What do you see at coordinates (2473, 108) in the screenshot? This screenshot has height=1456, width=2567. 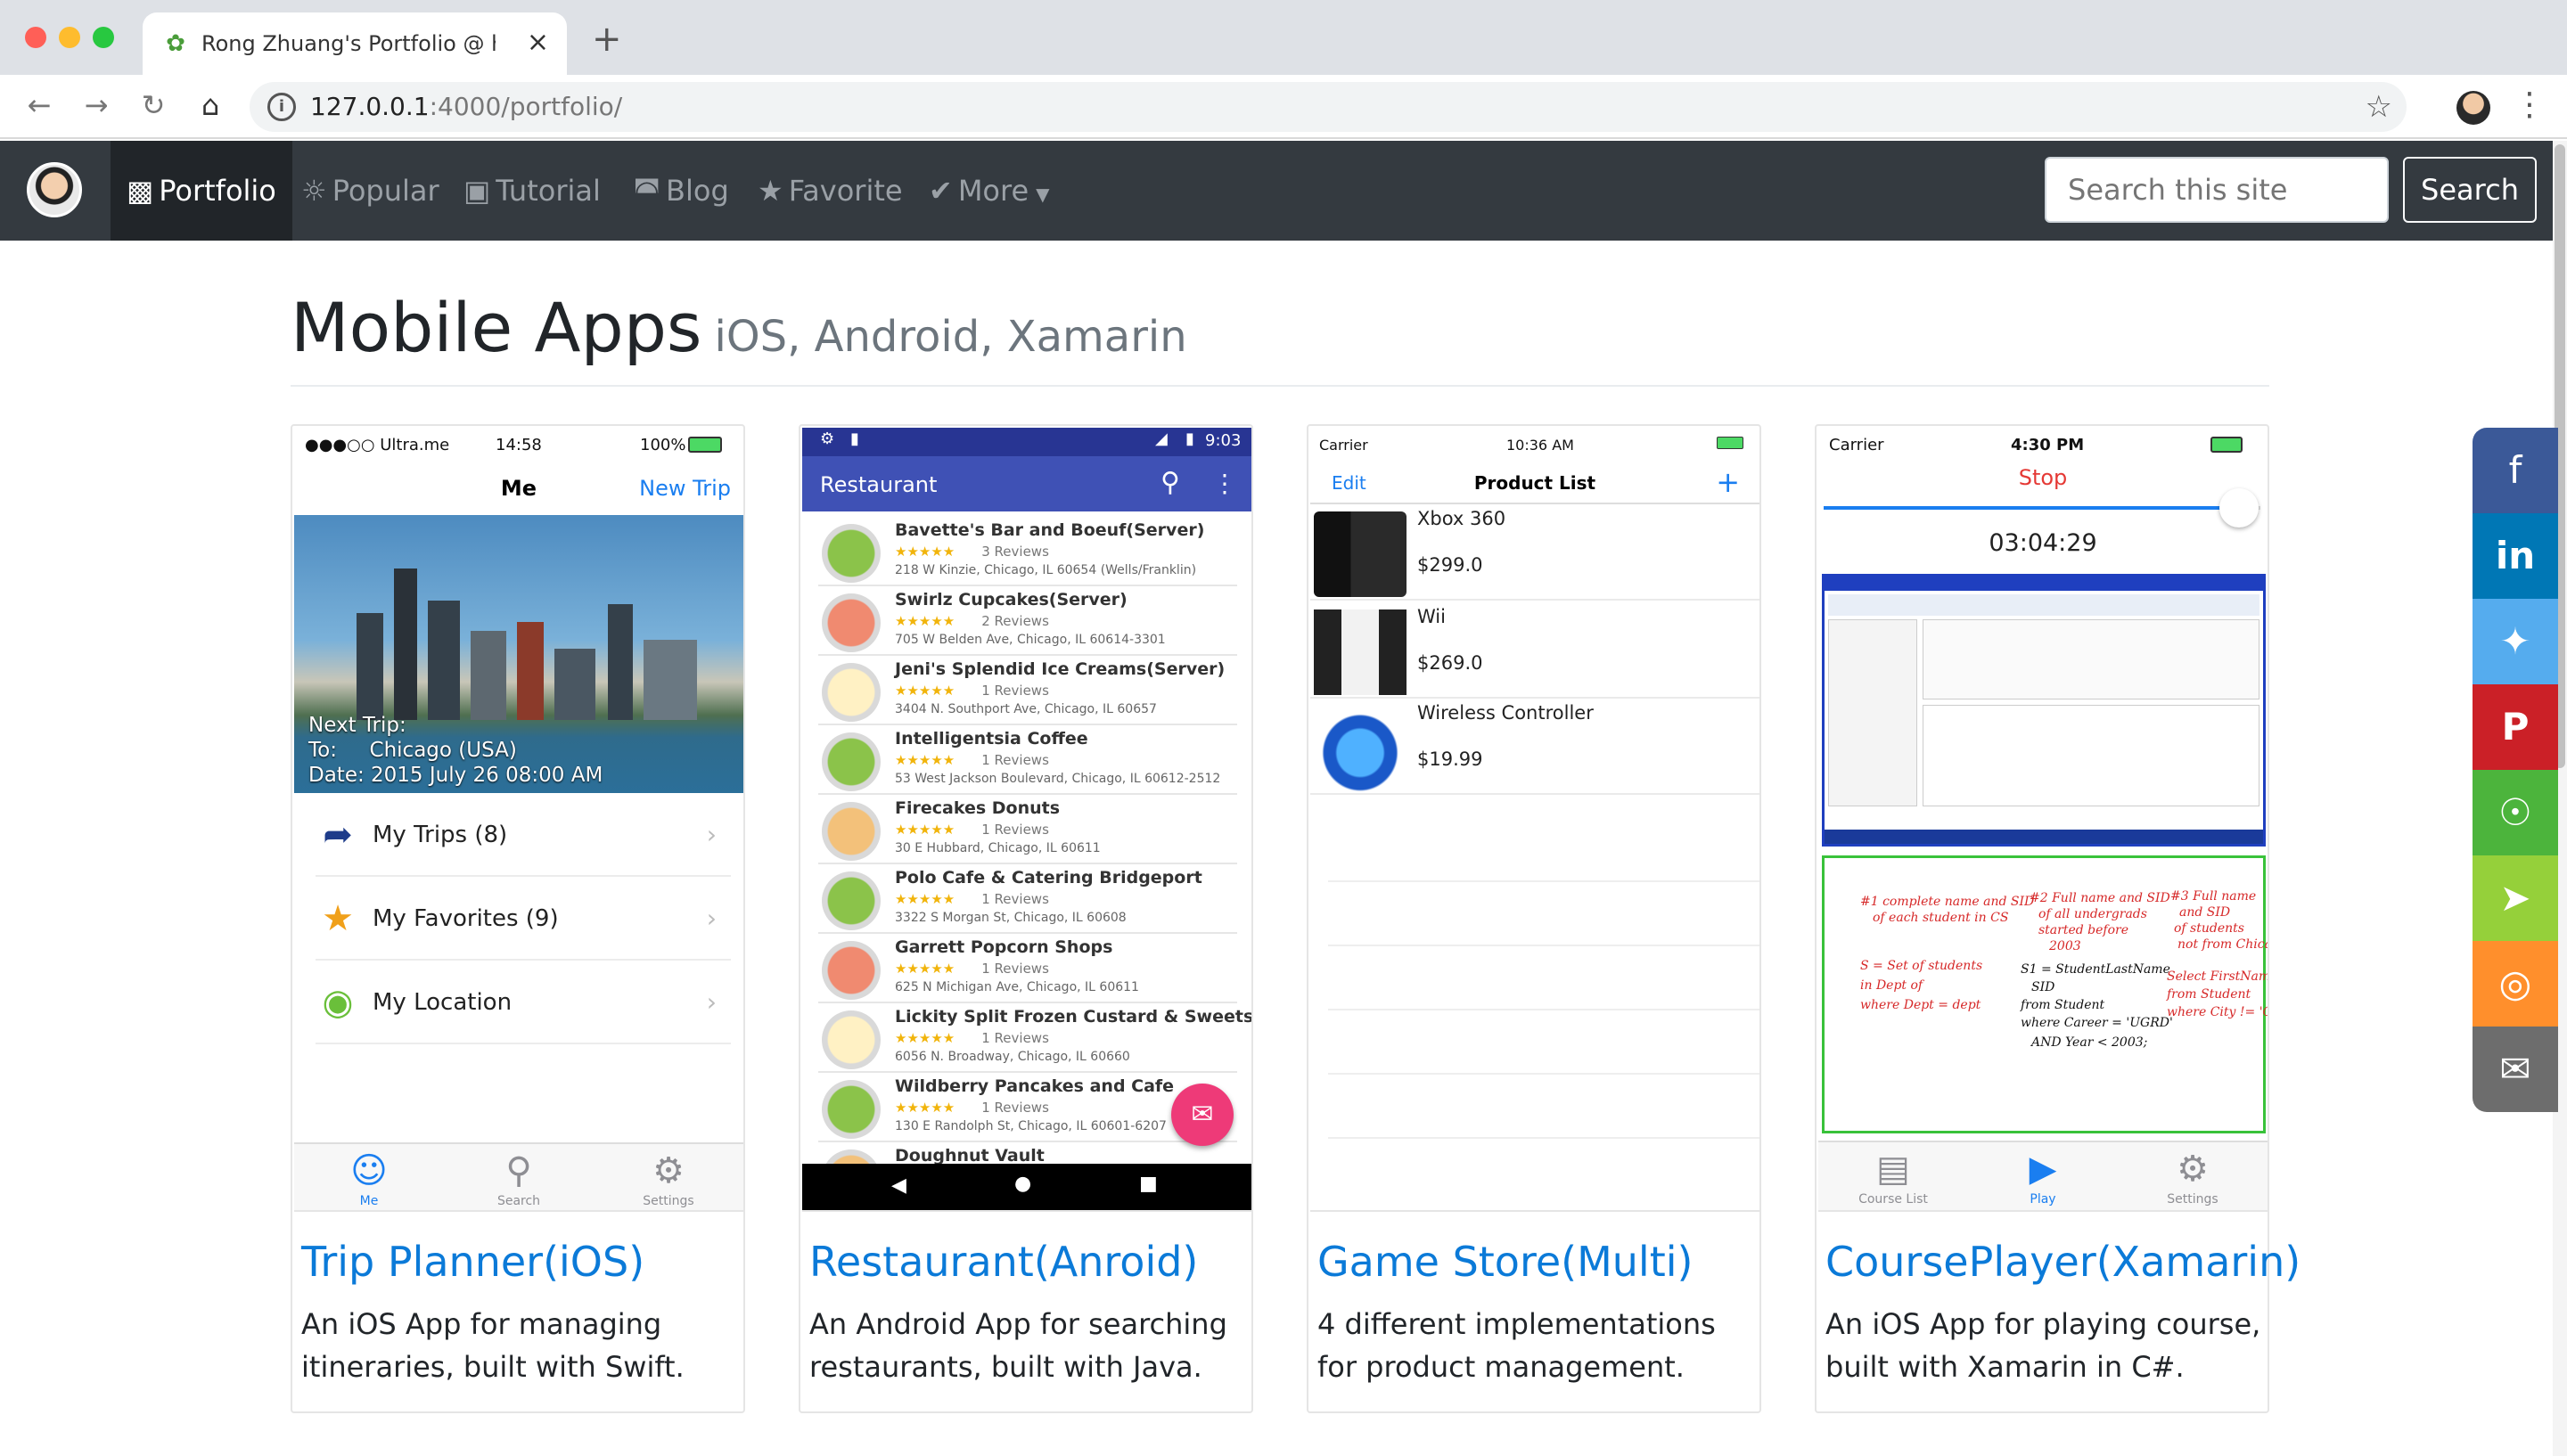 I see `profile-avatar` at bounding box center [2473, 108].